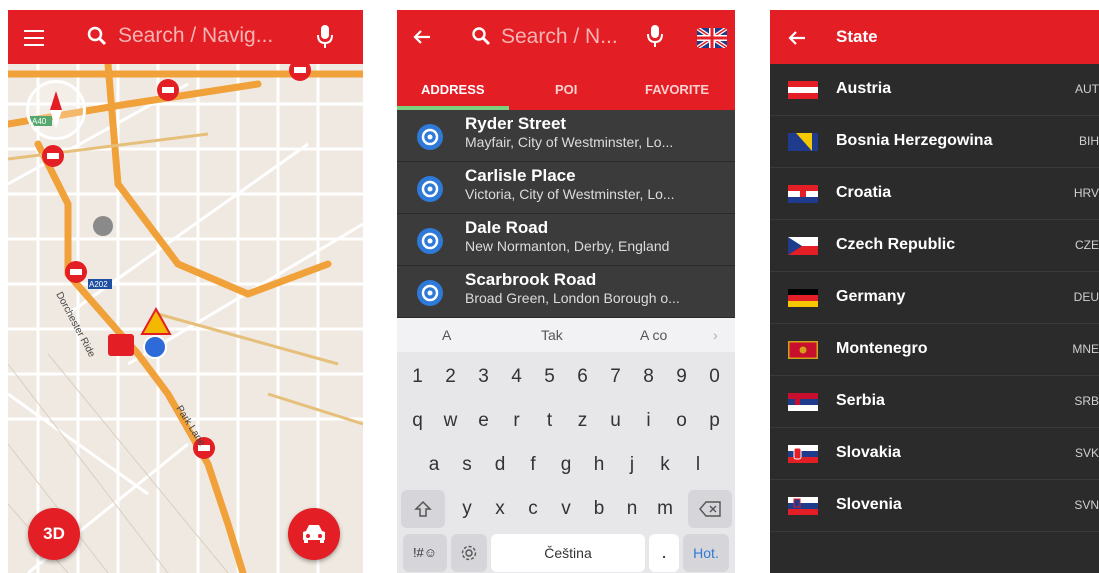  I want to click on state-item-montenegro: Montenegro MNE, so click(934, 350).